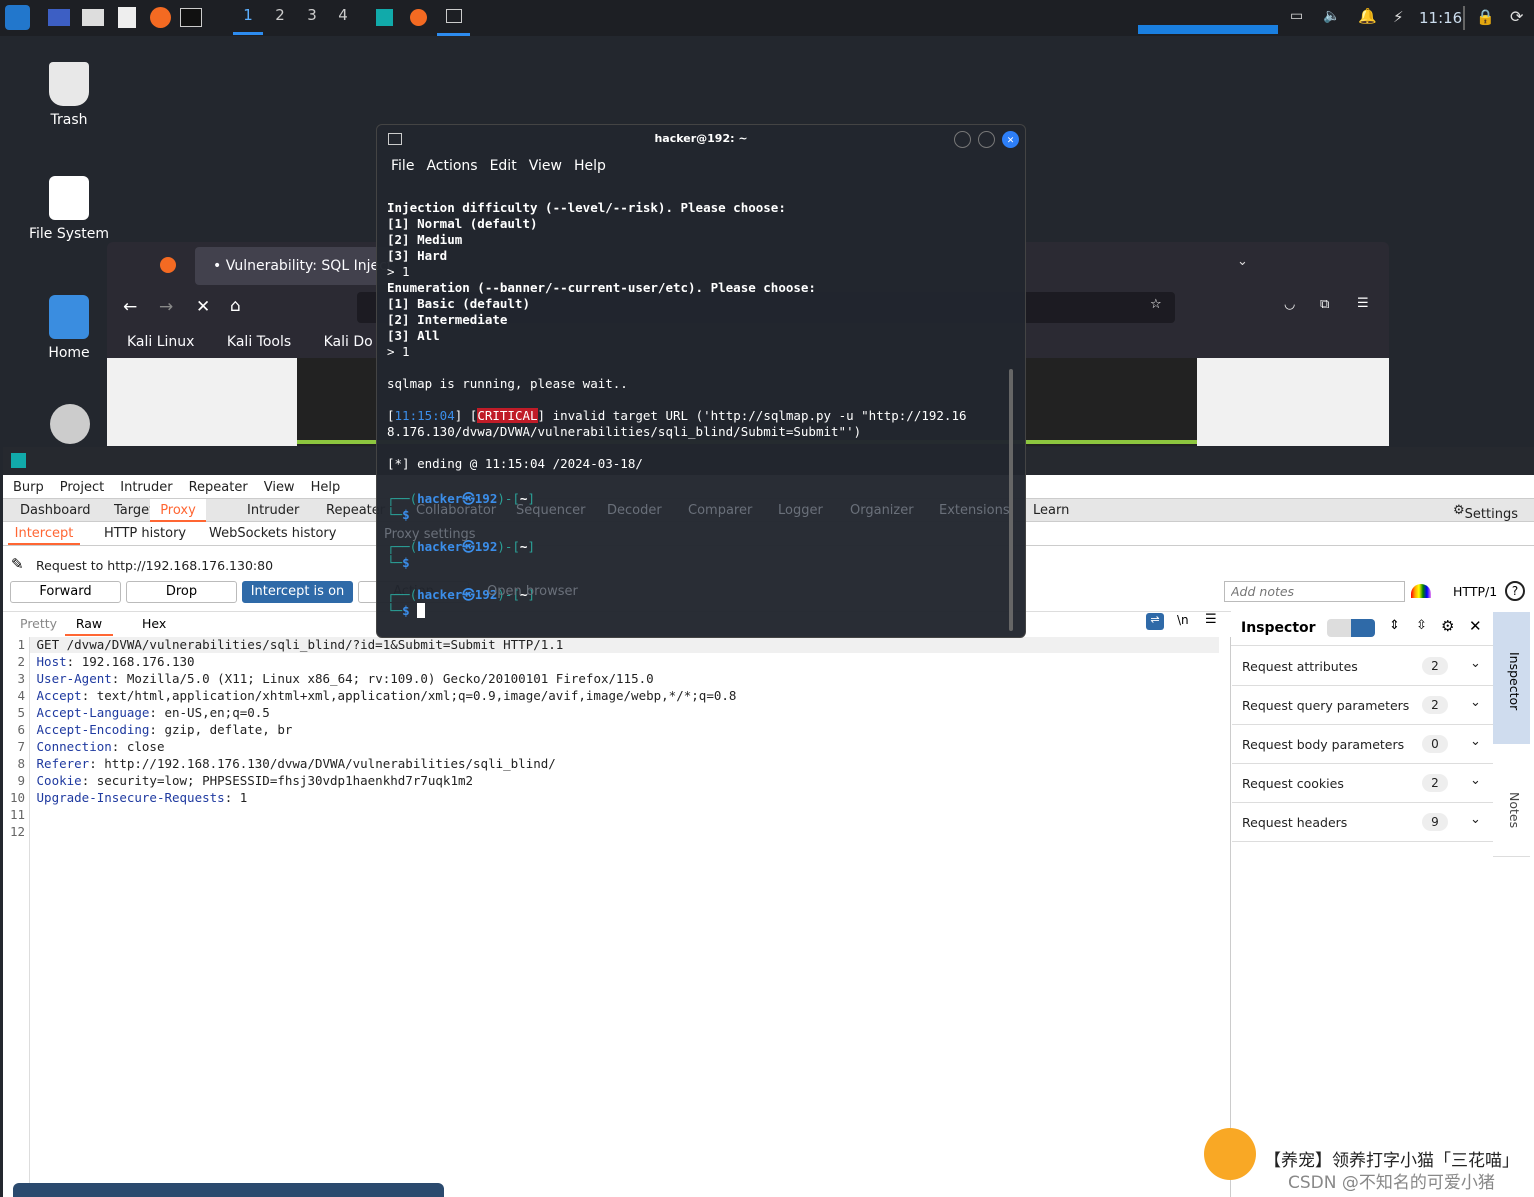 This screenshot has height=1197, width=1534. I want to click on tab-collaborator: Collaborator, so click(456, 510).